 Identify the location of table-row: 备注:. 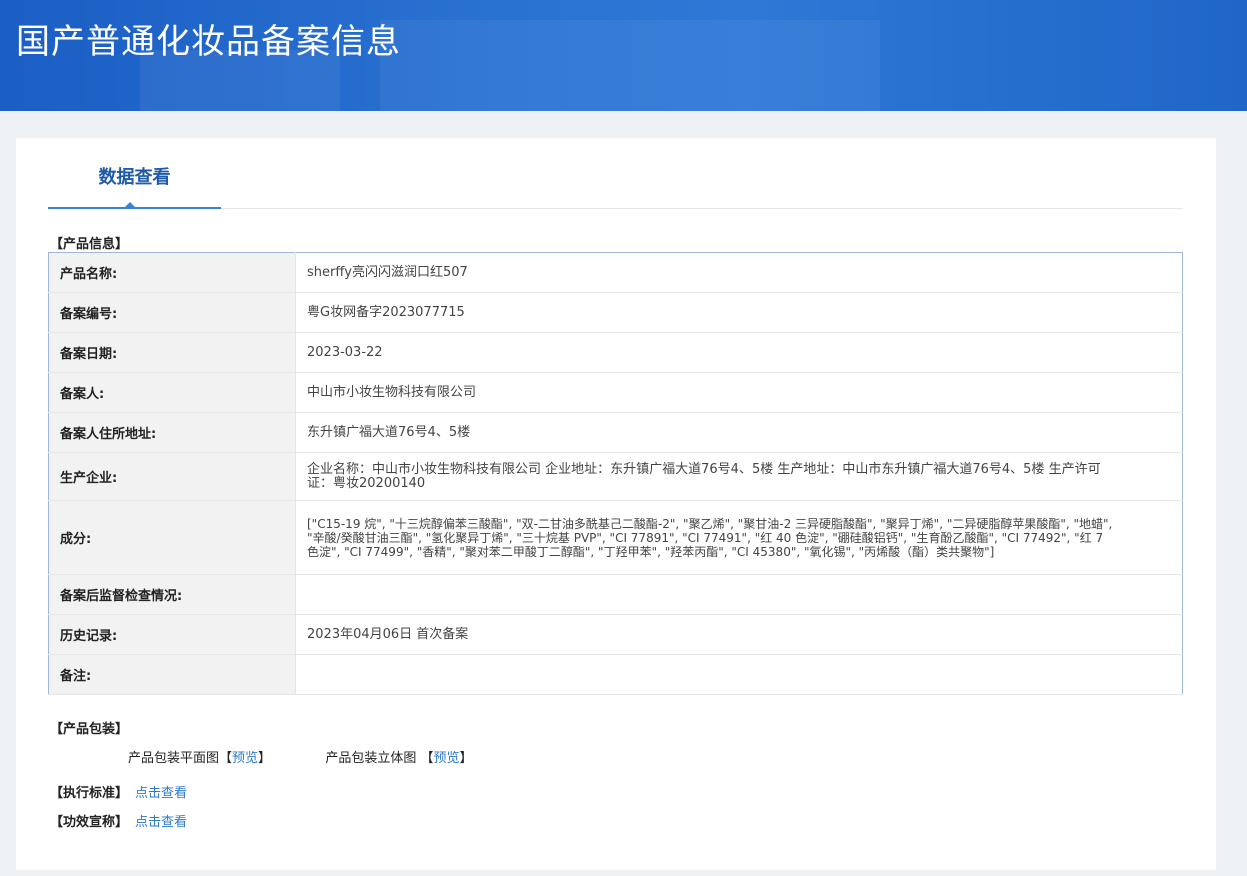
(615, 674).